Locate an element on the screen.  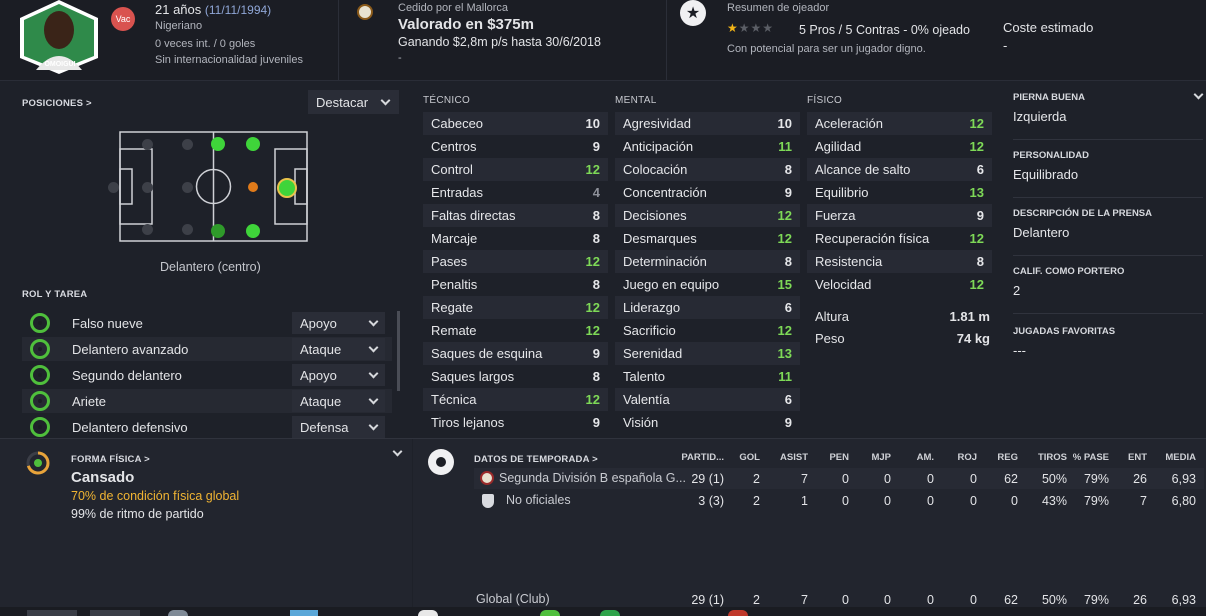
duty-select: Defensa is located at coordinates (338, 427).